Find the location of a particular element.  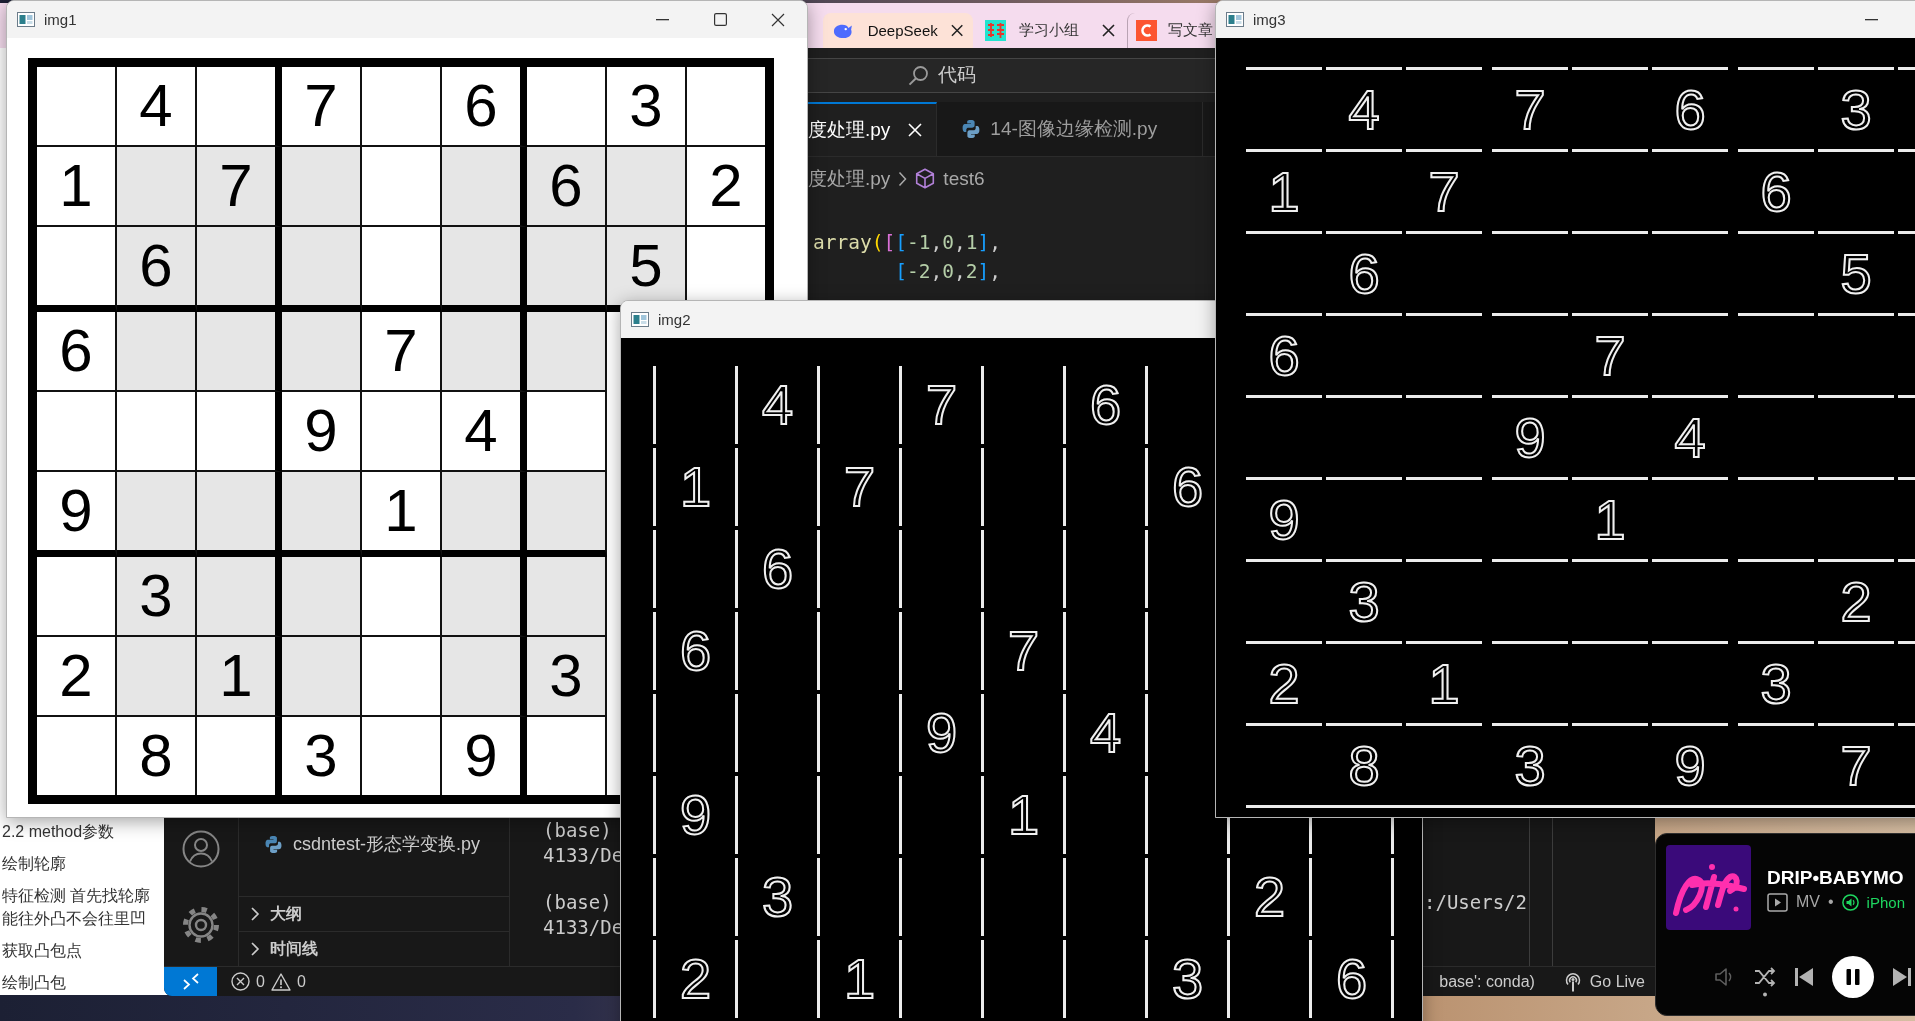

logo-icon is located at coordinates (1146, 30).